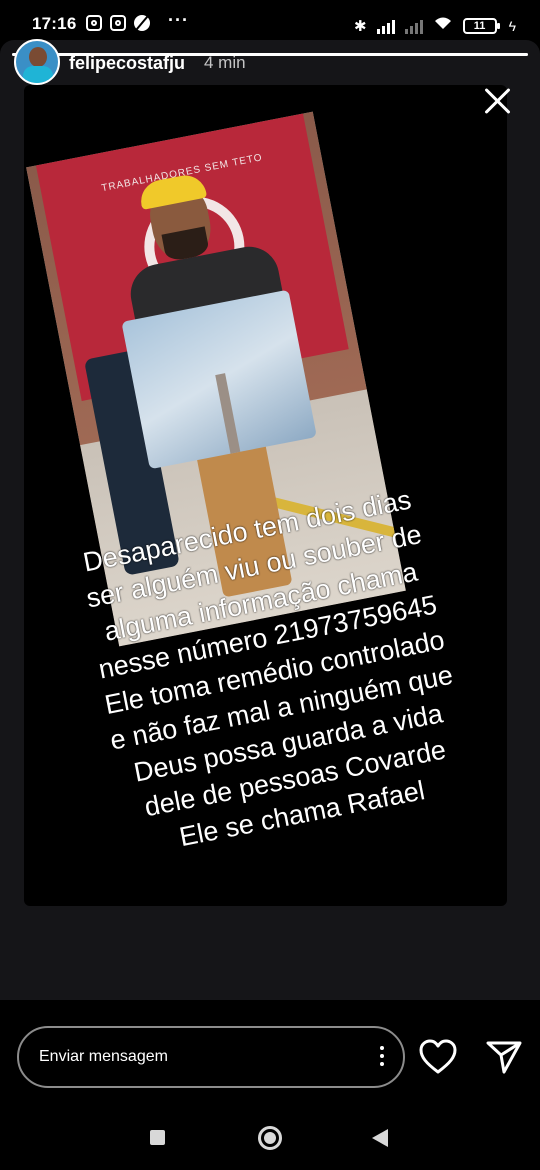 This screenshot has width=540, height=1170. Describe the element at coordinates (225, 62) in the screenshot. I see `story-timestamp: 4 min` at that location.